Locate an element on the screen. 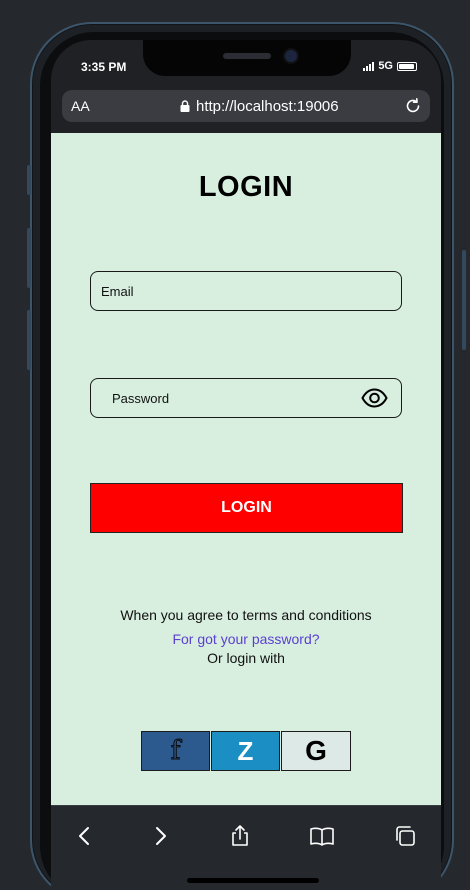 The image size is (470, 890). password-placeholder: Password is located at coordinates (141, 398).